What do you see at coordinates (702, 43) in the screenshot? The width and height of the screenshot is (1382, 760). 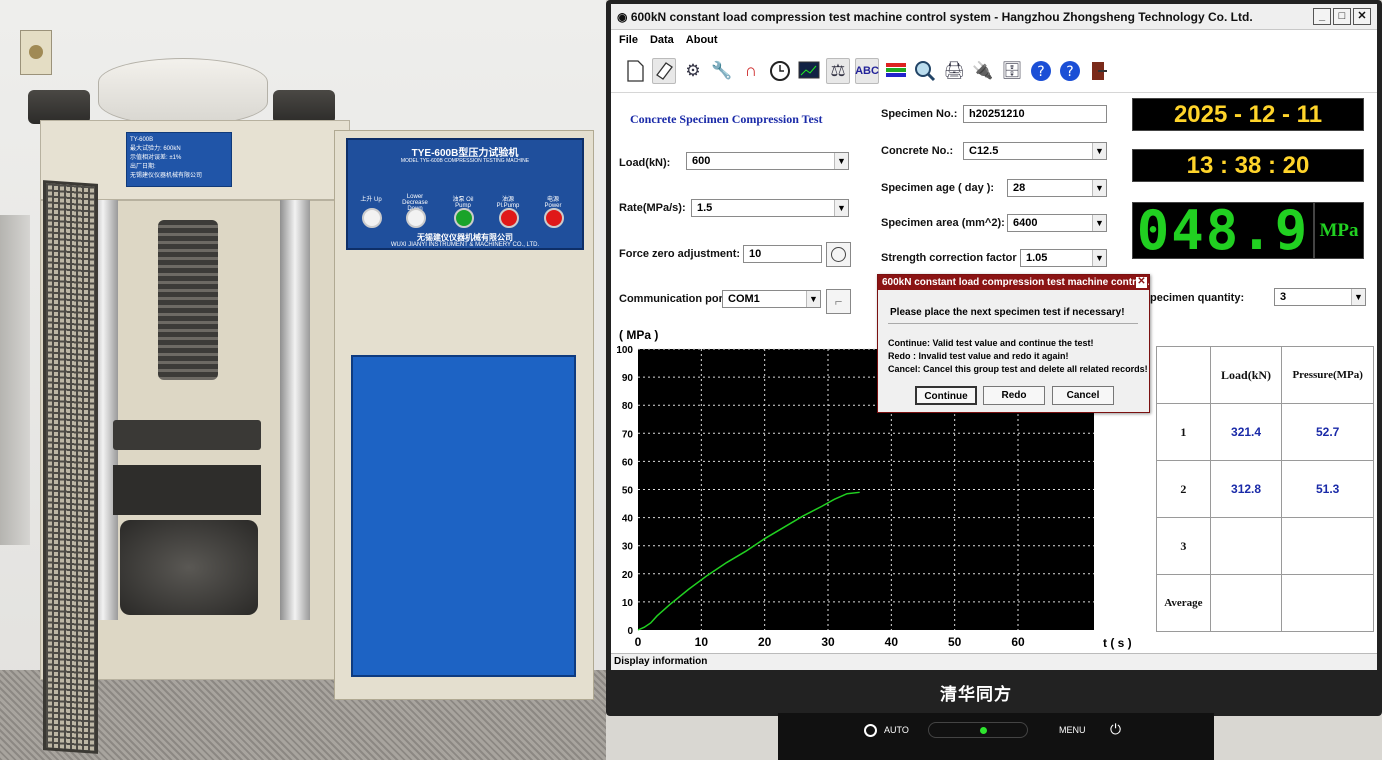 I see `menu-about: About` at bounding box center [702, 43].